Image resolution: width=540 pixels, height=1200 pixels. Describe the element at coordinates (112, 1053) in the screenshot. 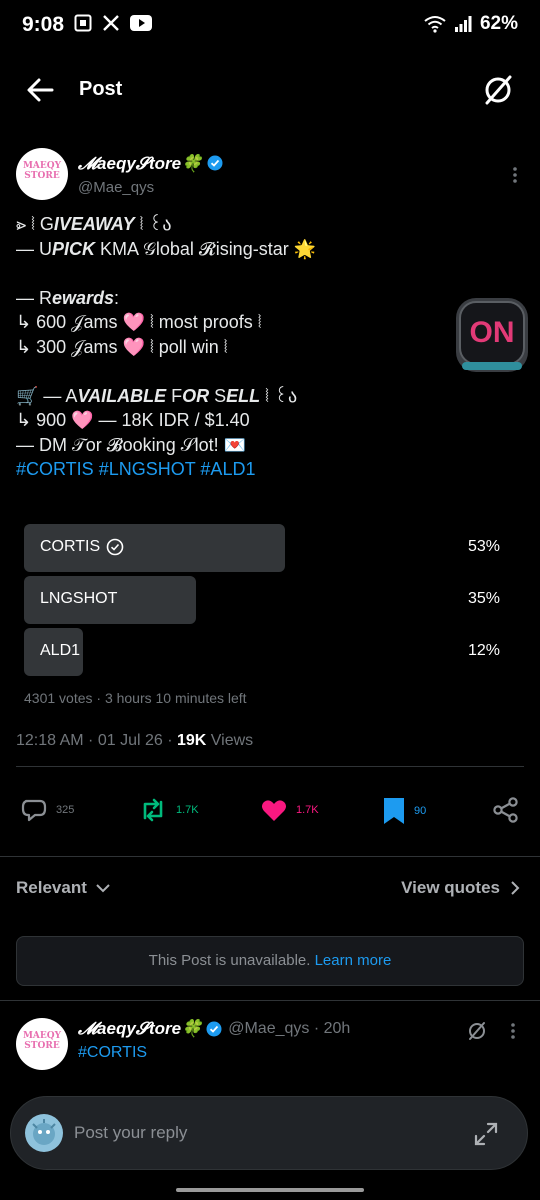

I see `reply-hashtag: #CORTIS` at that location.